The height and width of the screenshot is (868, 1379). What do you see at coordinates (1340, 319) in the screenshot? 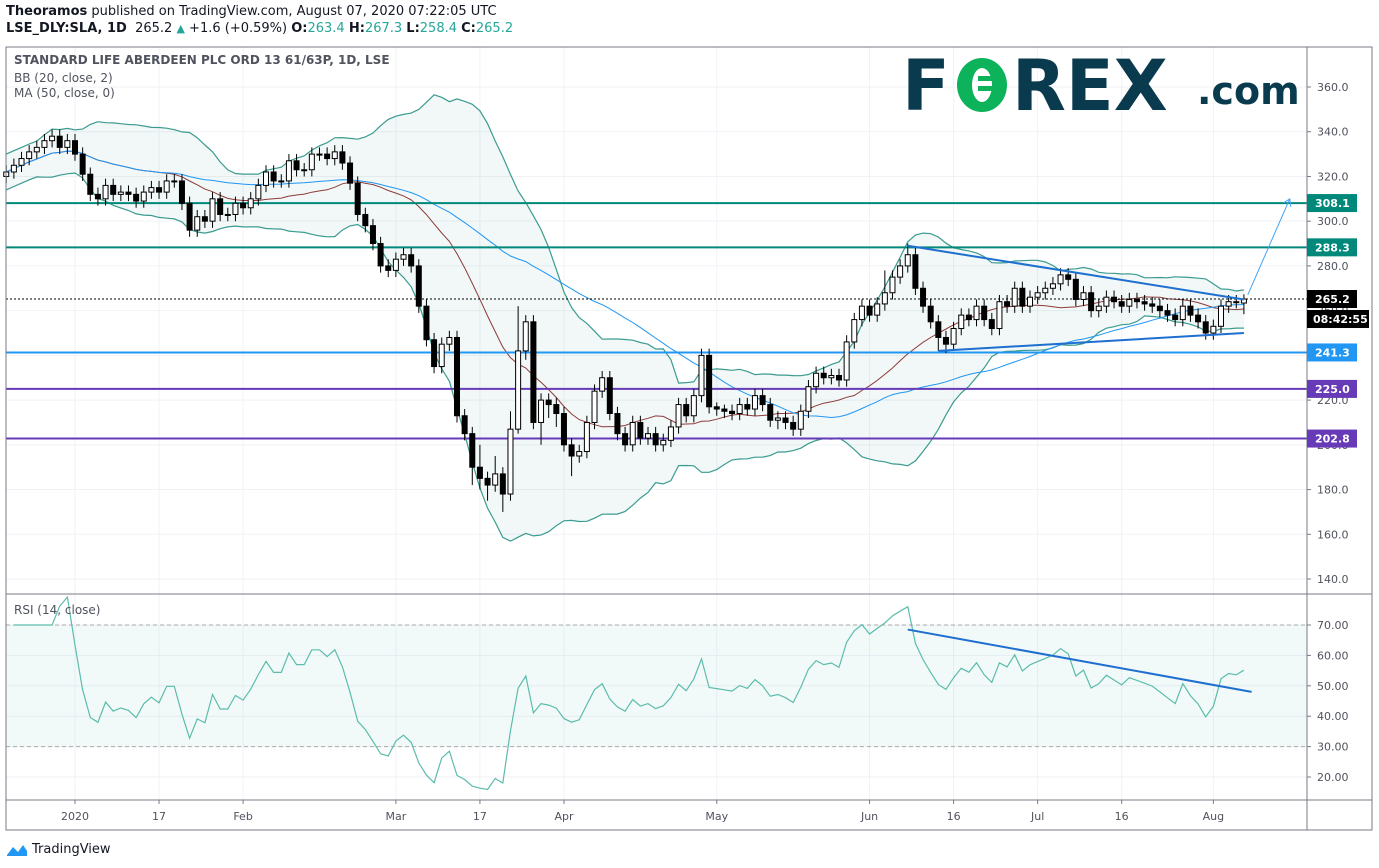
I see `bar-countdown: 08:42:55` at bounding box center [1340, 319].